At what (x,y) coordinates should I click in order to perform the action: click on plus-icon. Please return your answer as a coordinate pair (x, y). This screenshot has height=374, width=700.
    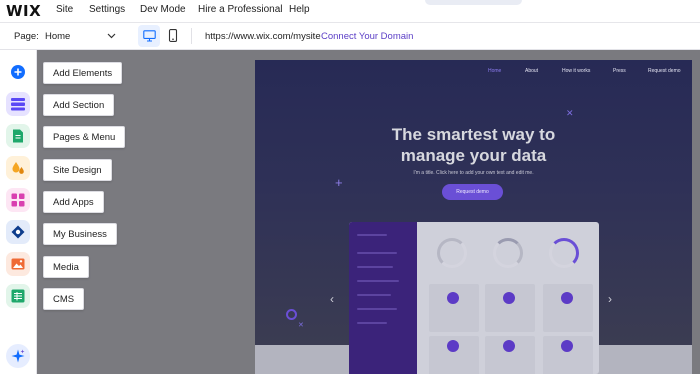
    Looking at the image, I should click on (18, 72).